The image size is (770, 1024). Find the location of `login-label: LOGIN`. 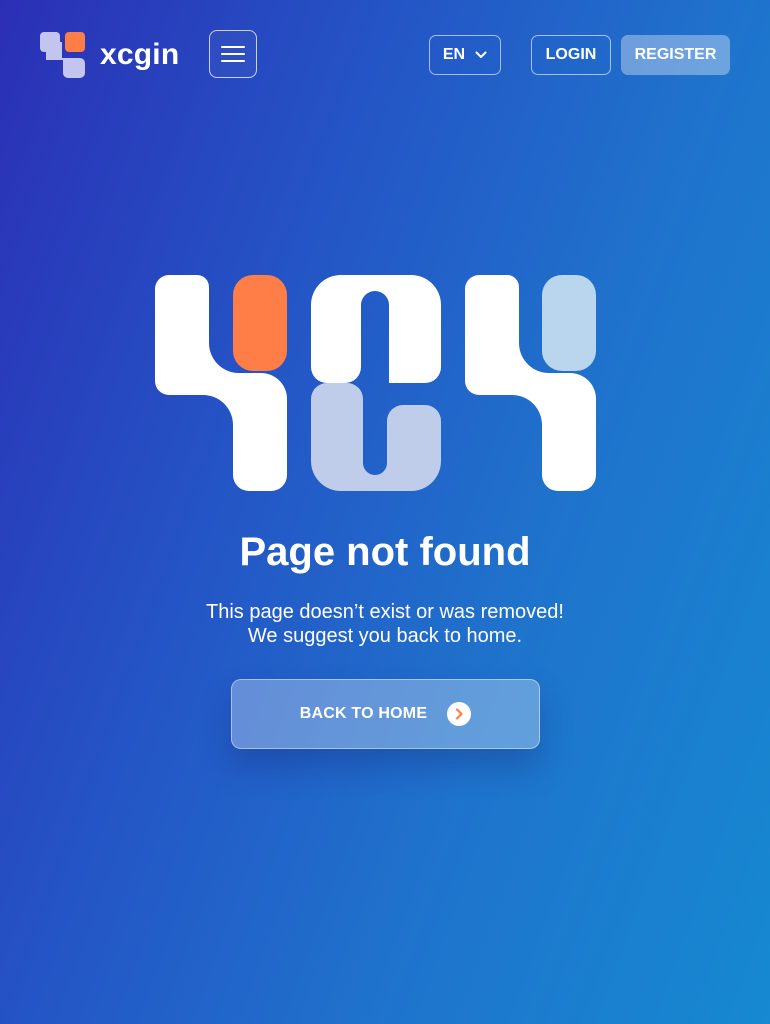

login-label: LOGIN is located at coordinates (571, 54).